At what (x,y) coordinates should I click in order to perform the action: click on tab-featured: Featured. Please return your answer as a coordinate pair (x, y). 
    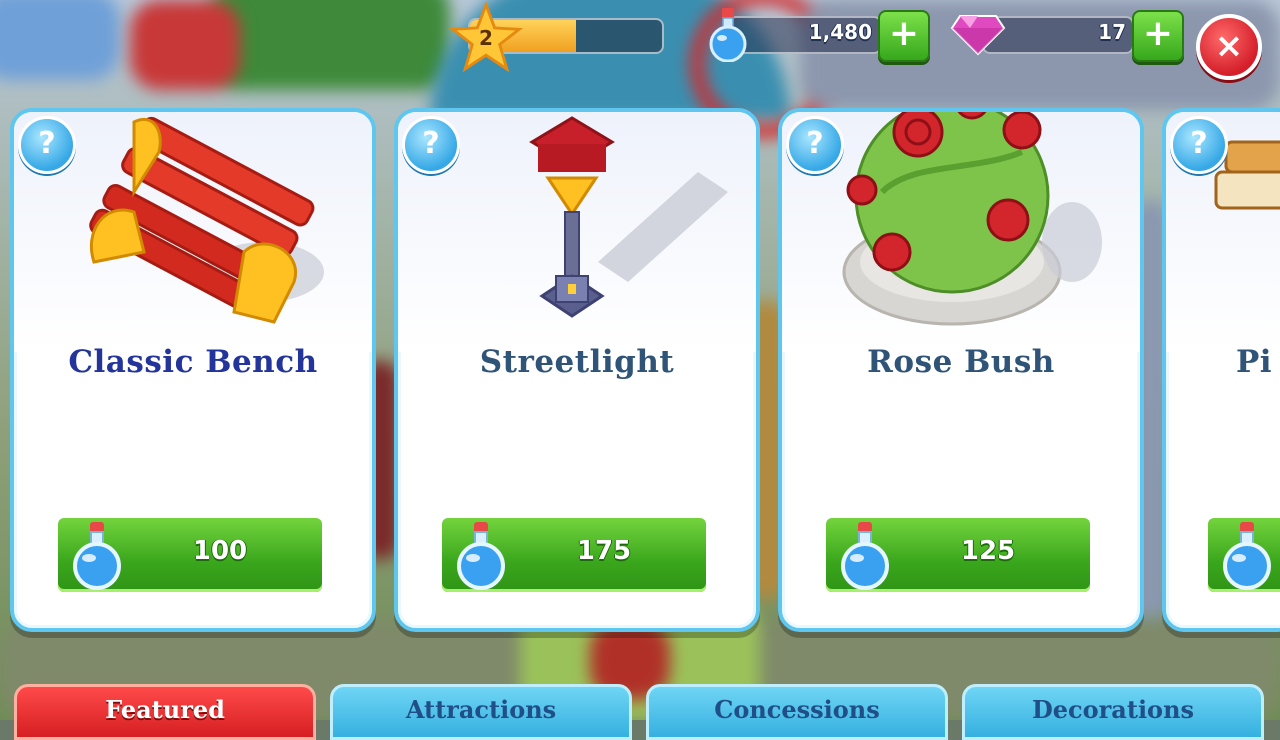
    Looking at the image, I should click on (165, 712).